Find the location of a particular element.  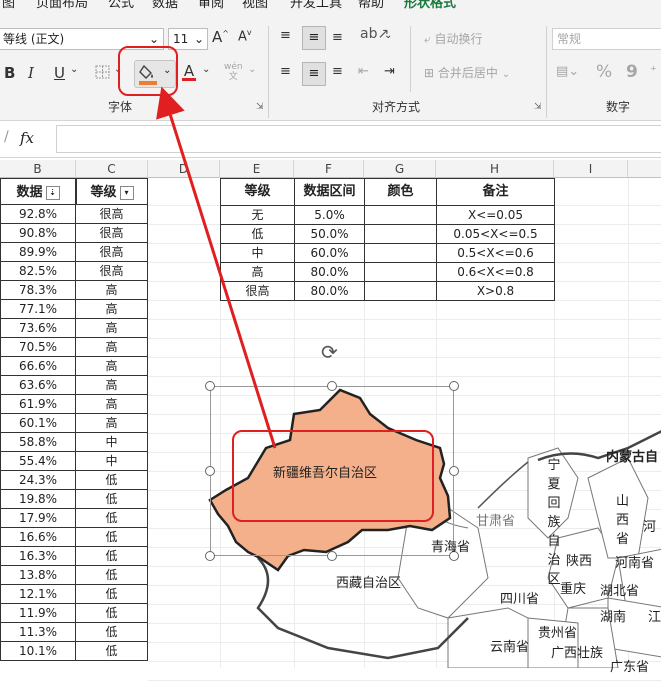

column-header-e: E is located at coordinates (257, 169).